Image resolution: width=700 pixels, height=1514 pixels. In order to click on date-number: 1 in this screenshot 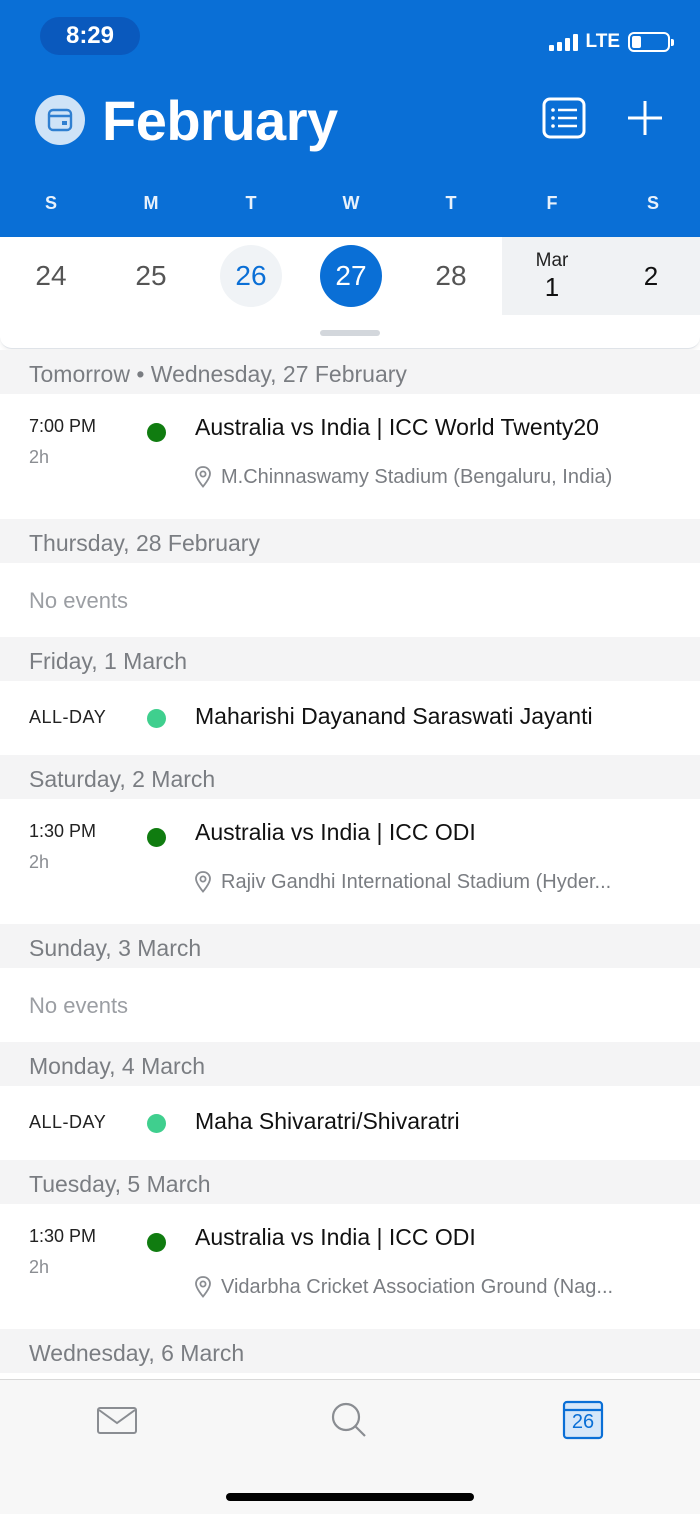, I will do `click(552, 286)`.